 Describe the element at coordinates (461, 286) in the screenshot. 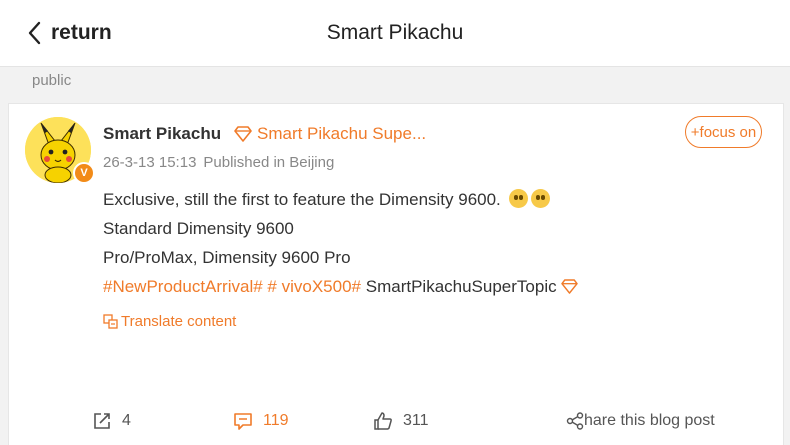

I see `supertopic-text-link: SmartPikachuSuperTopic` at that location.